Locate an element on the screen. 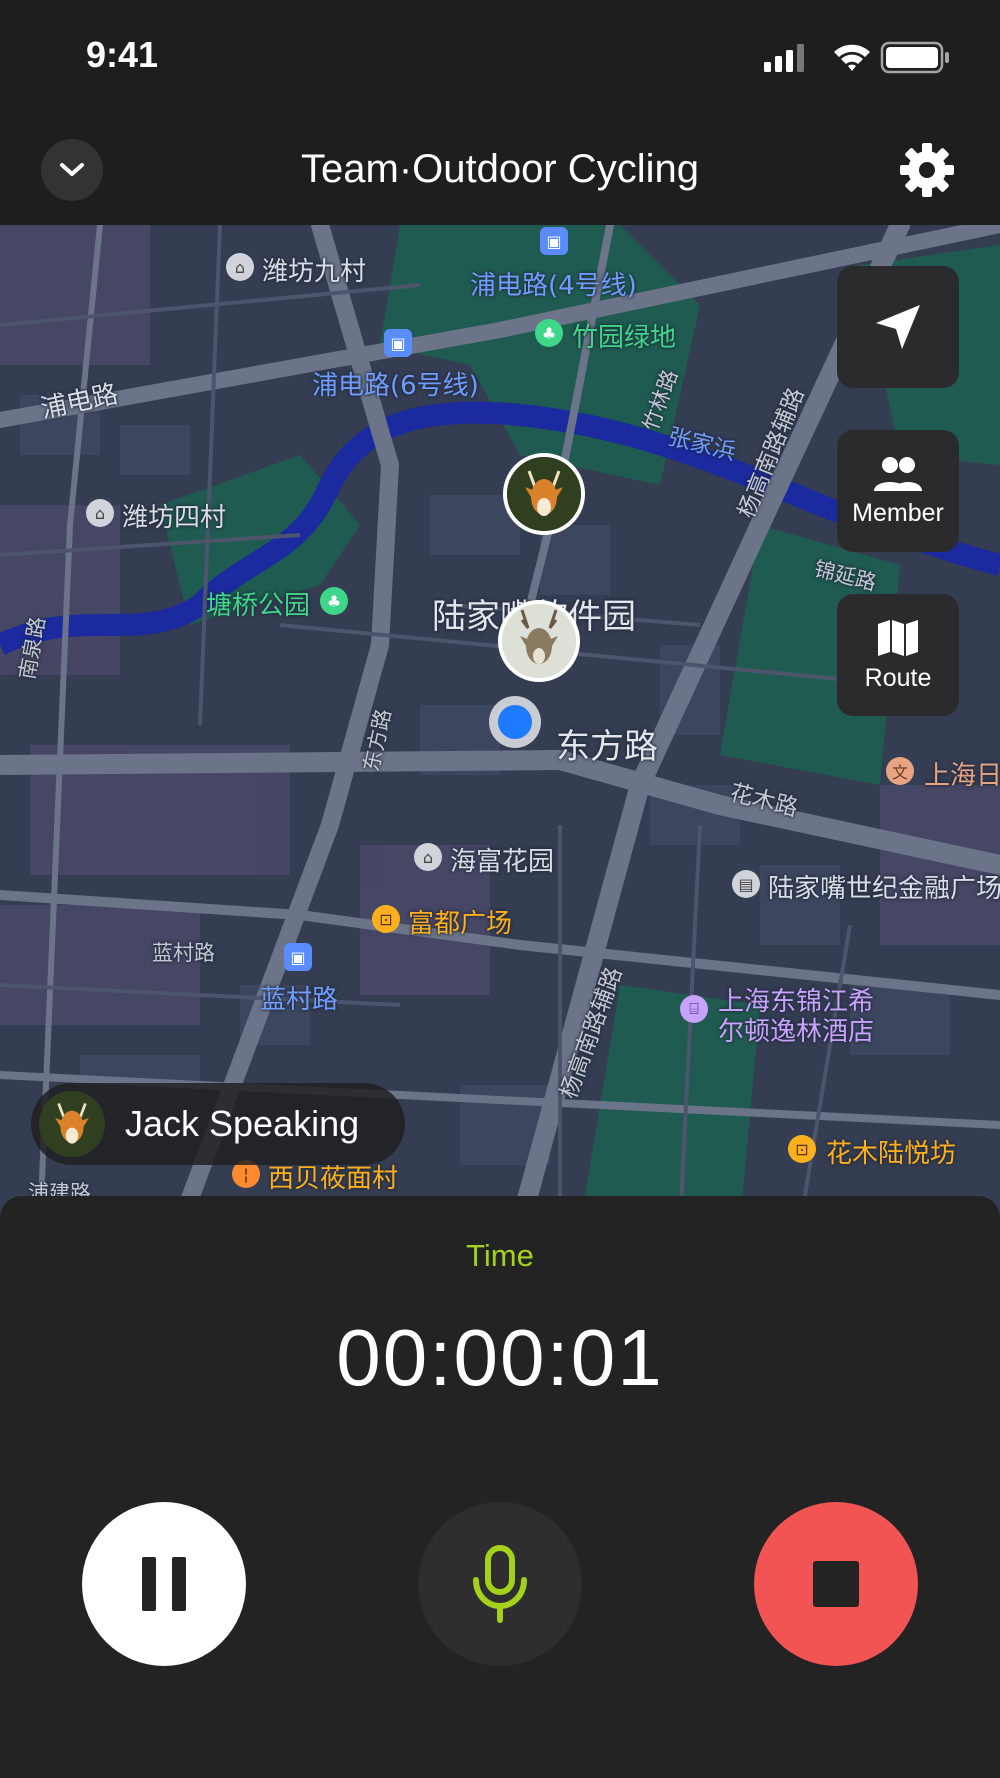 The image size is (1000, 1778). map-label: 浦电路(6号线) is located at coordinates (395, 386).